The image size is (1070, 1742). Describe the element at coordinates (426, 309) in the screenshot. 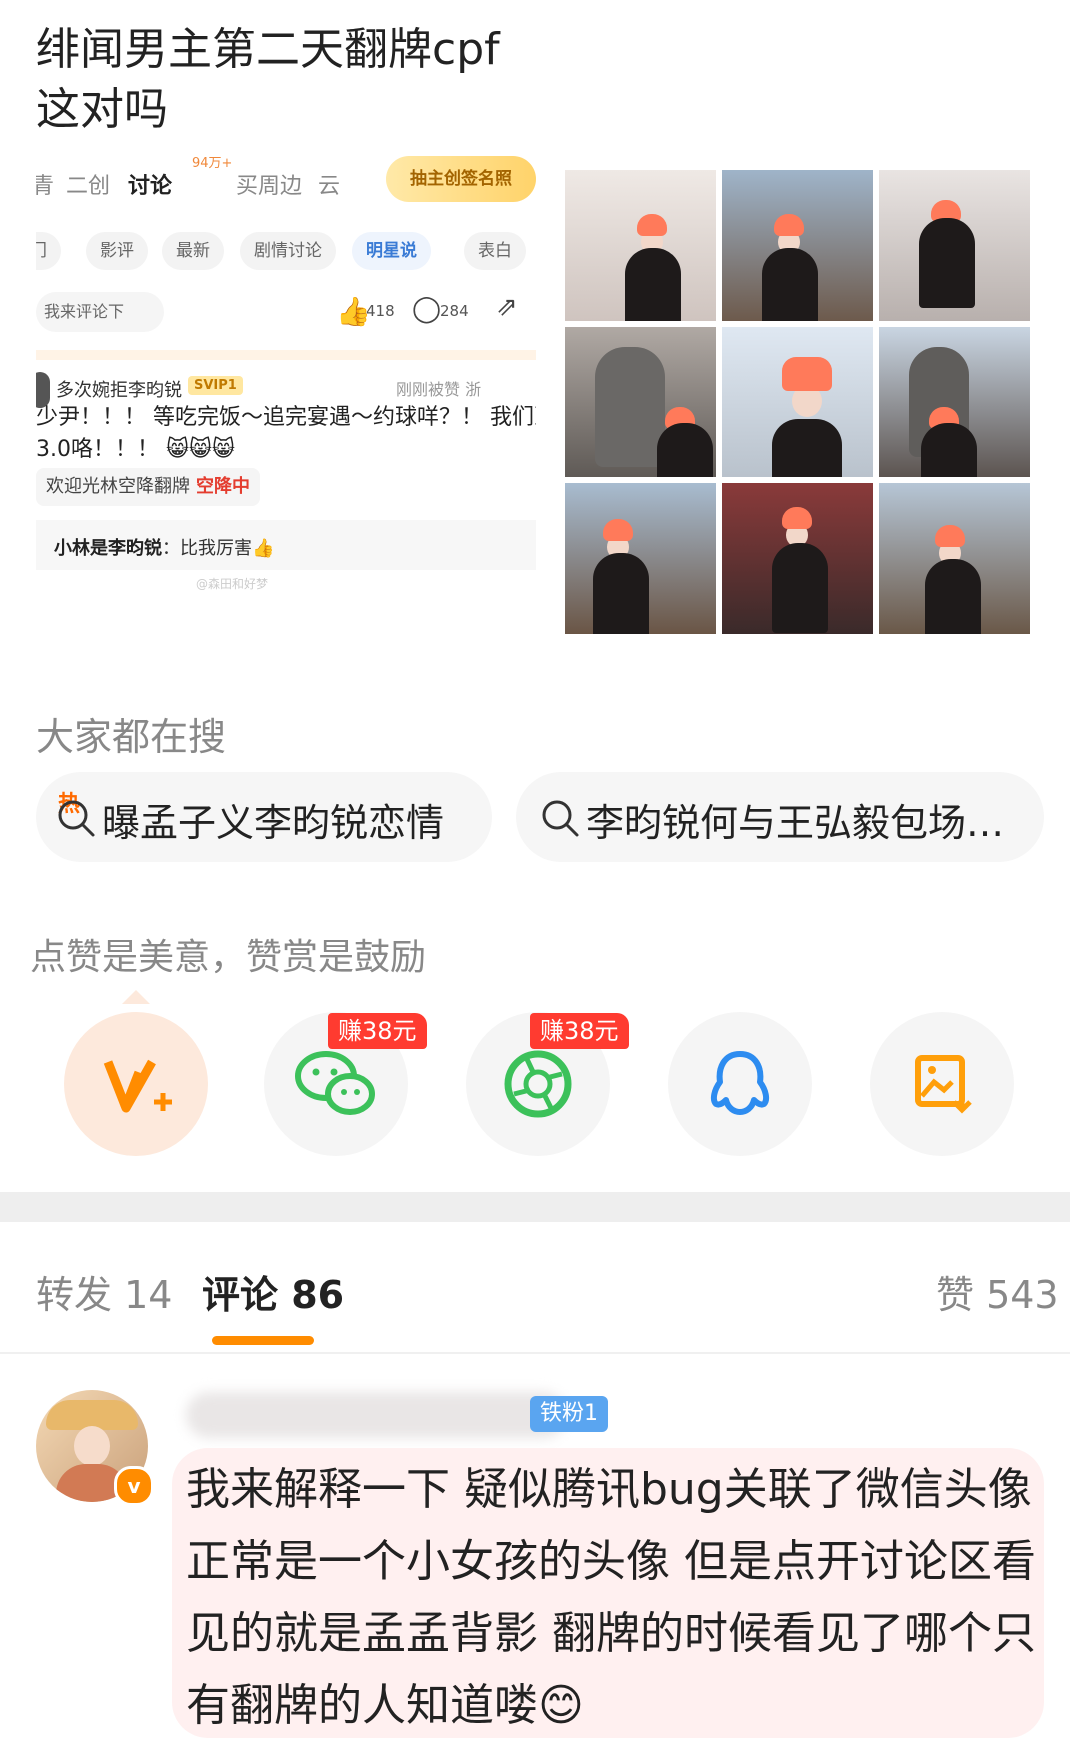

I see `comment-icon: ◯` at that location.